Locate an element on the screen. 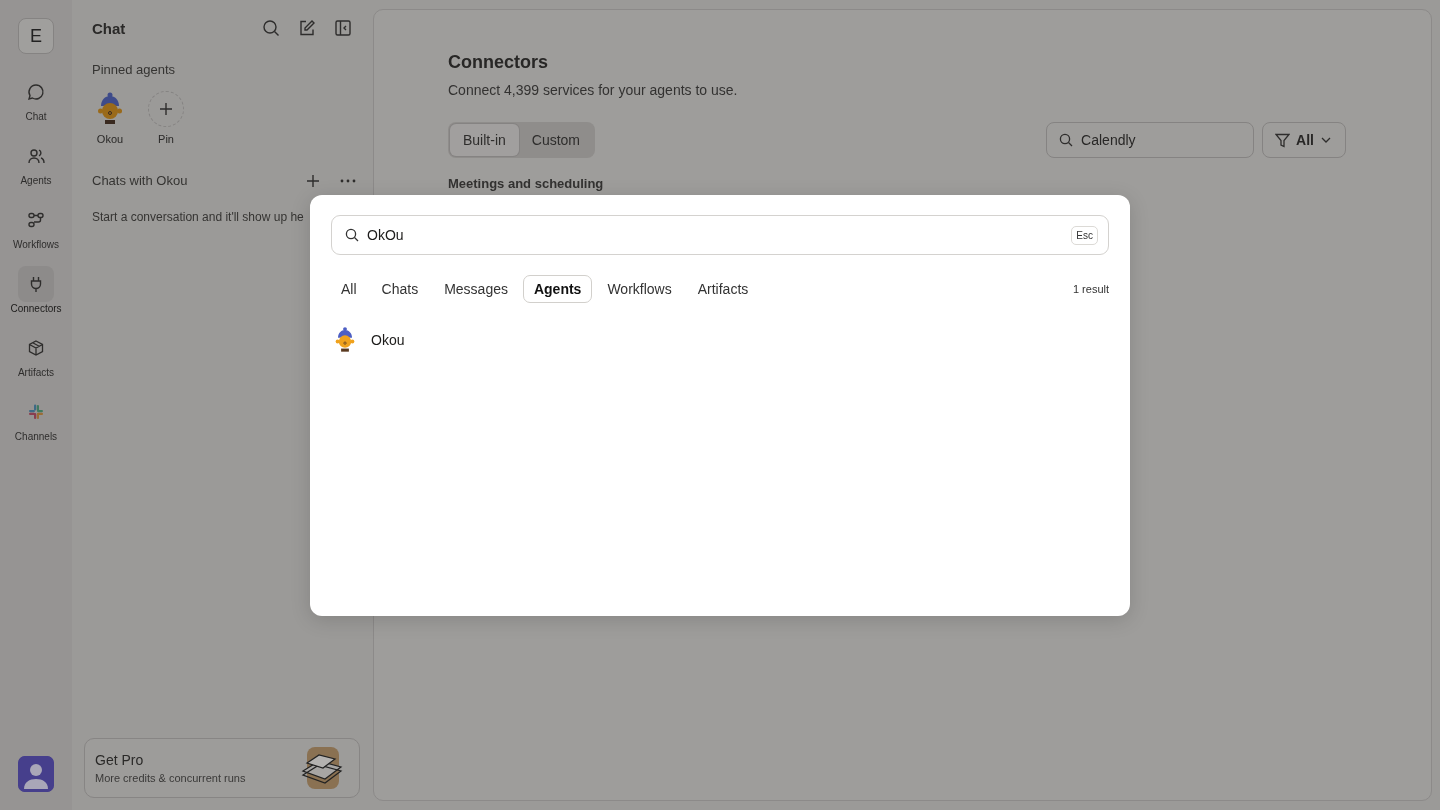  nav-item: Agents is located at coordinates (36, 170).